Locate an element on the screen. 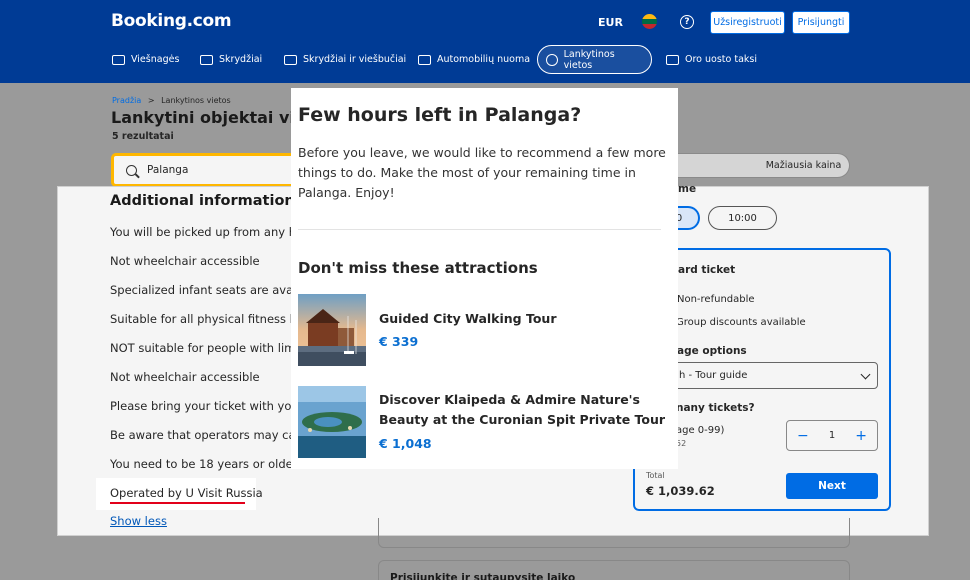 Image resolution: width=970 pixels, height=580 pixels. help-icon: ? is located at coordinates (687, 22).